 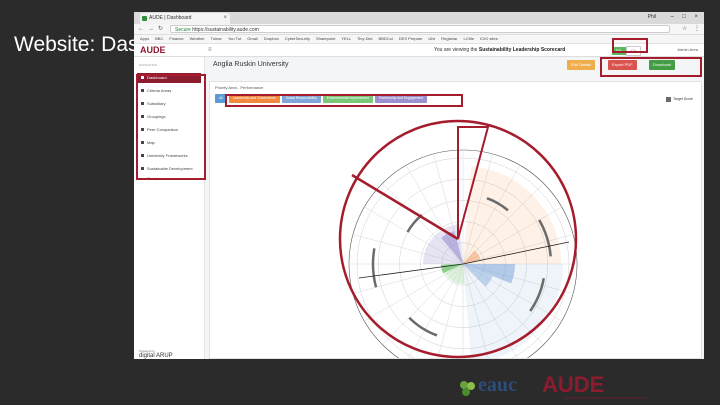 I want to click on highlight-slice-right, so click(x=473, y=183).